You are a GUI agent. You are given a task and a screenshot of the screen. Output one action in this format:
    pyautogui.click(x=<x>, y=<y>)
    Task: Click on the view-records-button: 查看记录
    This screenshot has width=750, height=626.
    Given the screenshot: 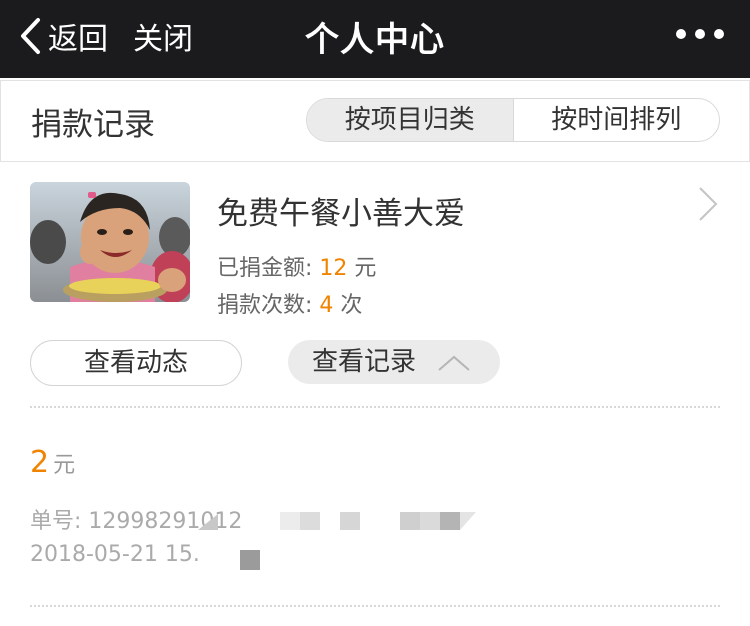 What is the action you would take?
    pyautogui.click(x=394, y=362)
    